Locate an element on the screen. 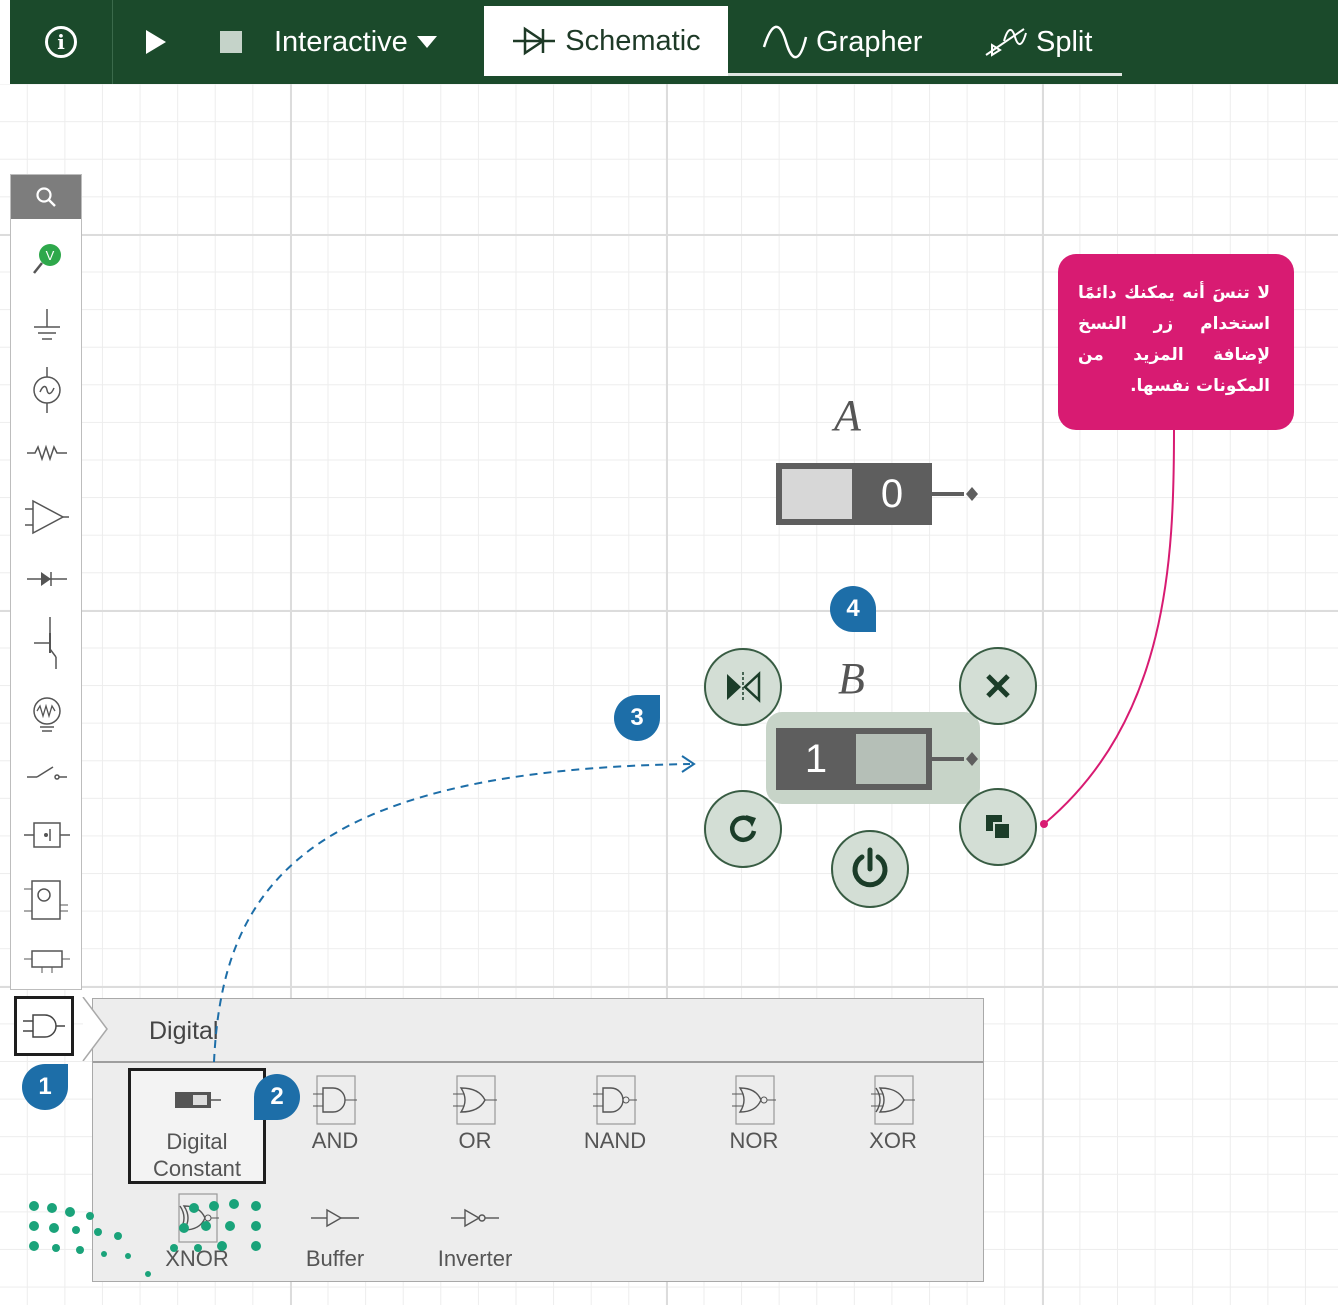 The height and width of the screenshot is (1305, 1338). step-badge-1: 1 is located at coordinates (45, 1087).